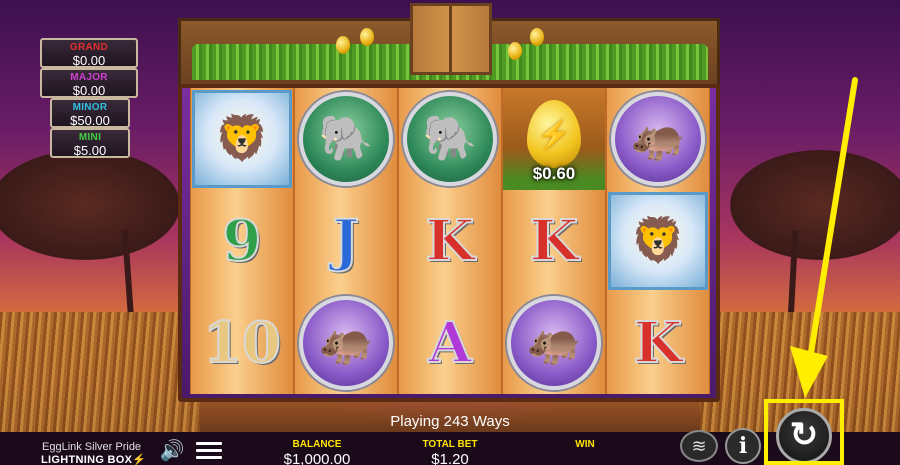 Image resolution: width=900 pixels, height=465 pixels. I want to click on acacia-tree-left, so click(90, 205).